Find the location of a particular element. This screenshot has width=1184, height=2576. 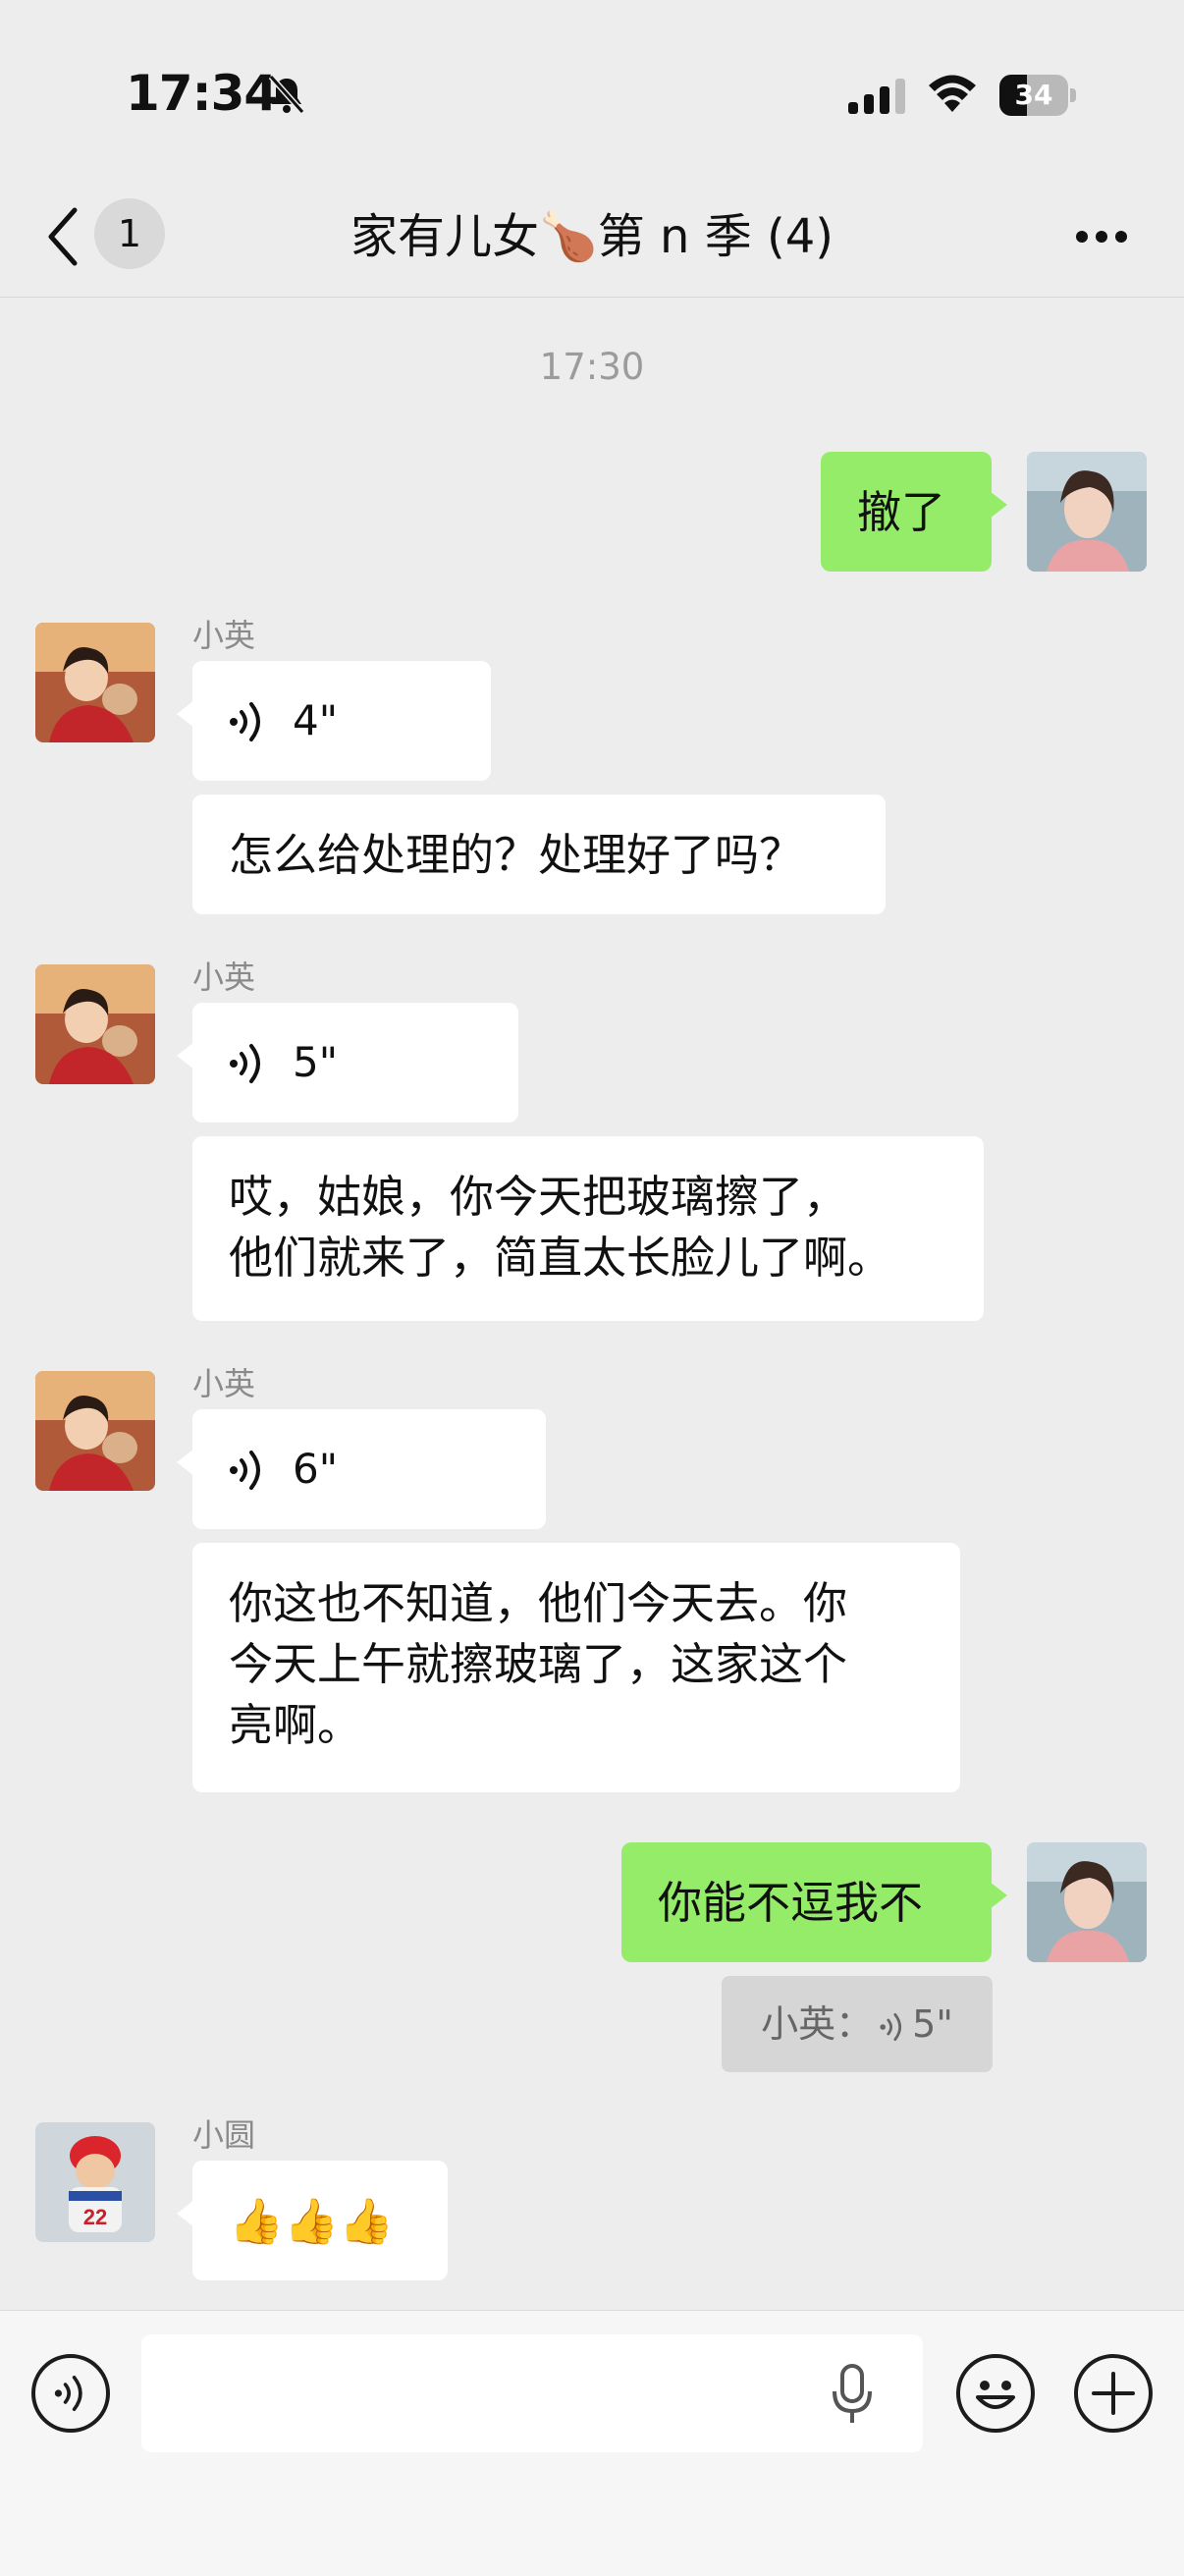

sender-avatar-xiaoyuan: 22 is located at coordinates (95, 2182).